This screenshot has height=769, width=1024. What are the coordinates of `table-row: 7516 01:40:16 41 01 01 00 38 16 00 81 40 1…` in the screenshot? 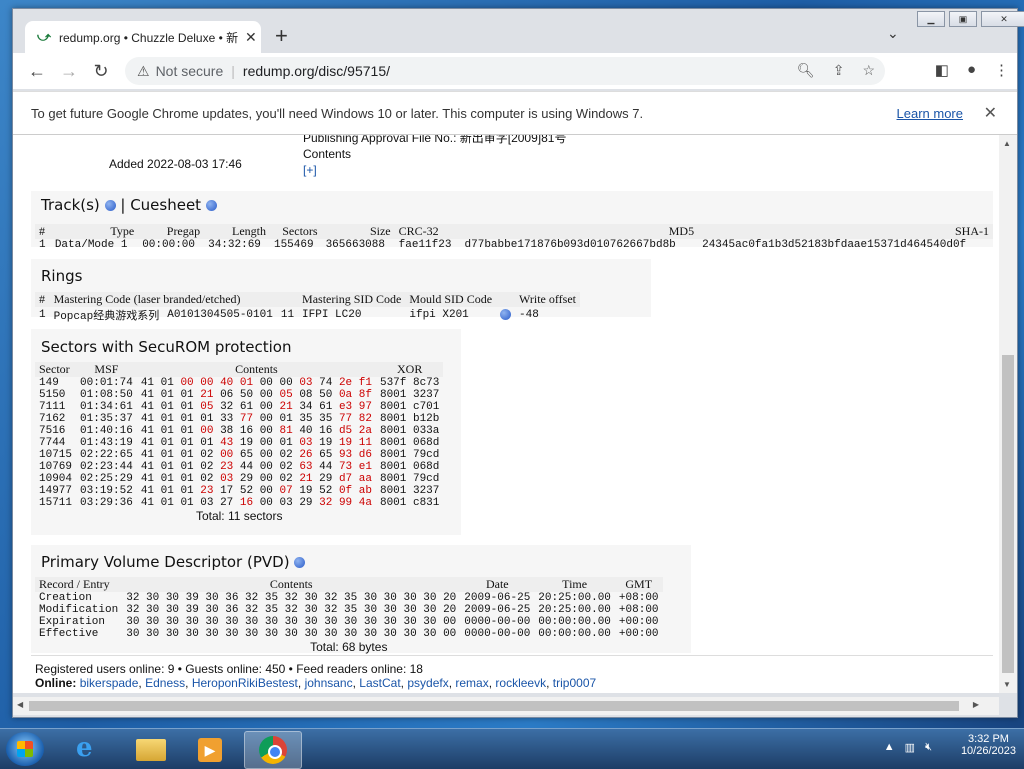 It's located at (239, 431).